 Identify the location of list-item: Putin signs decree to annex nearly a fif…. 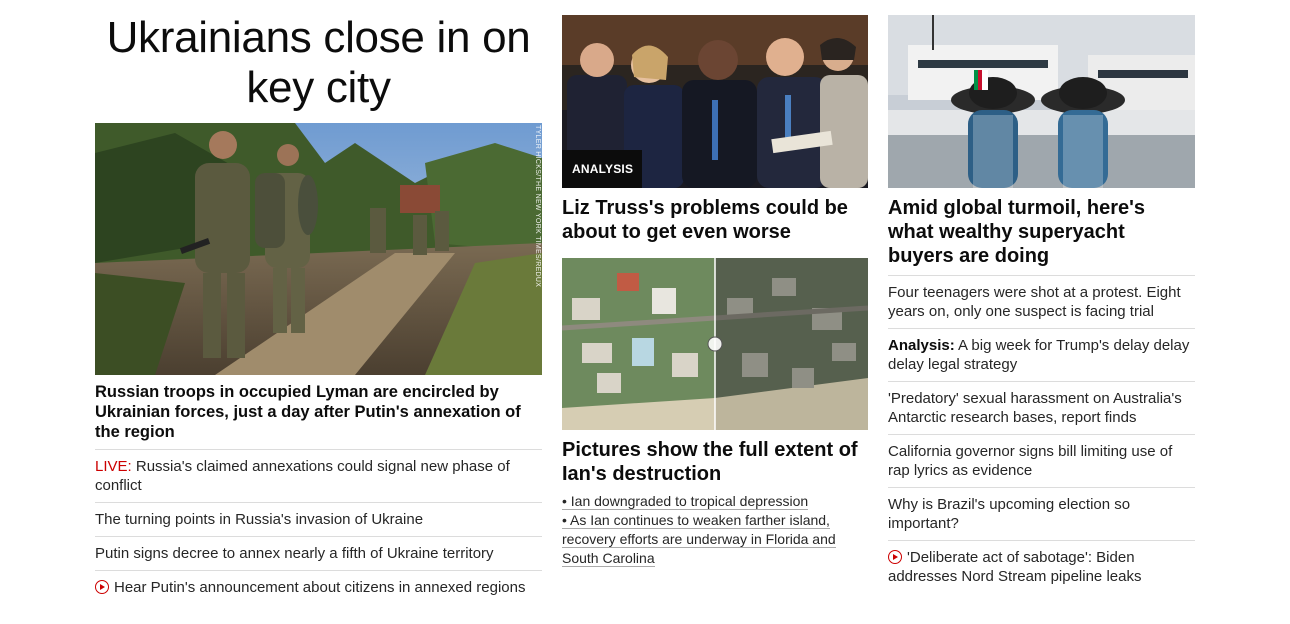
(318, 554).